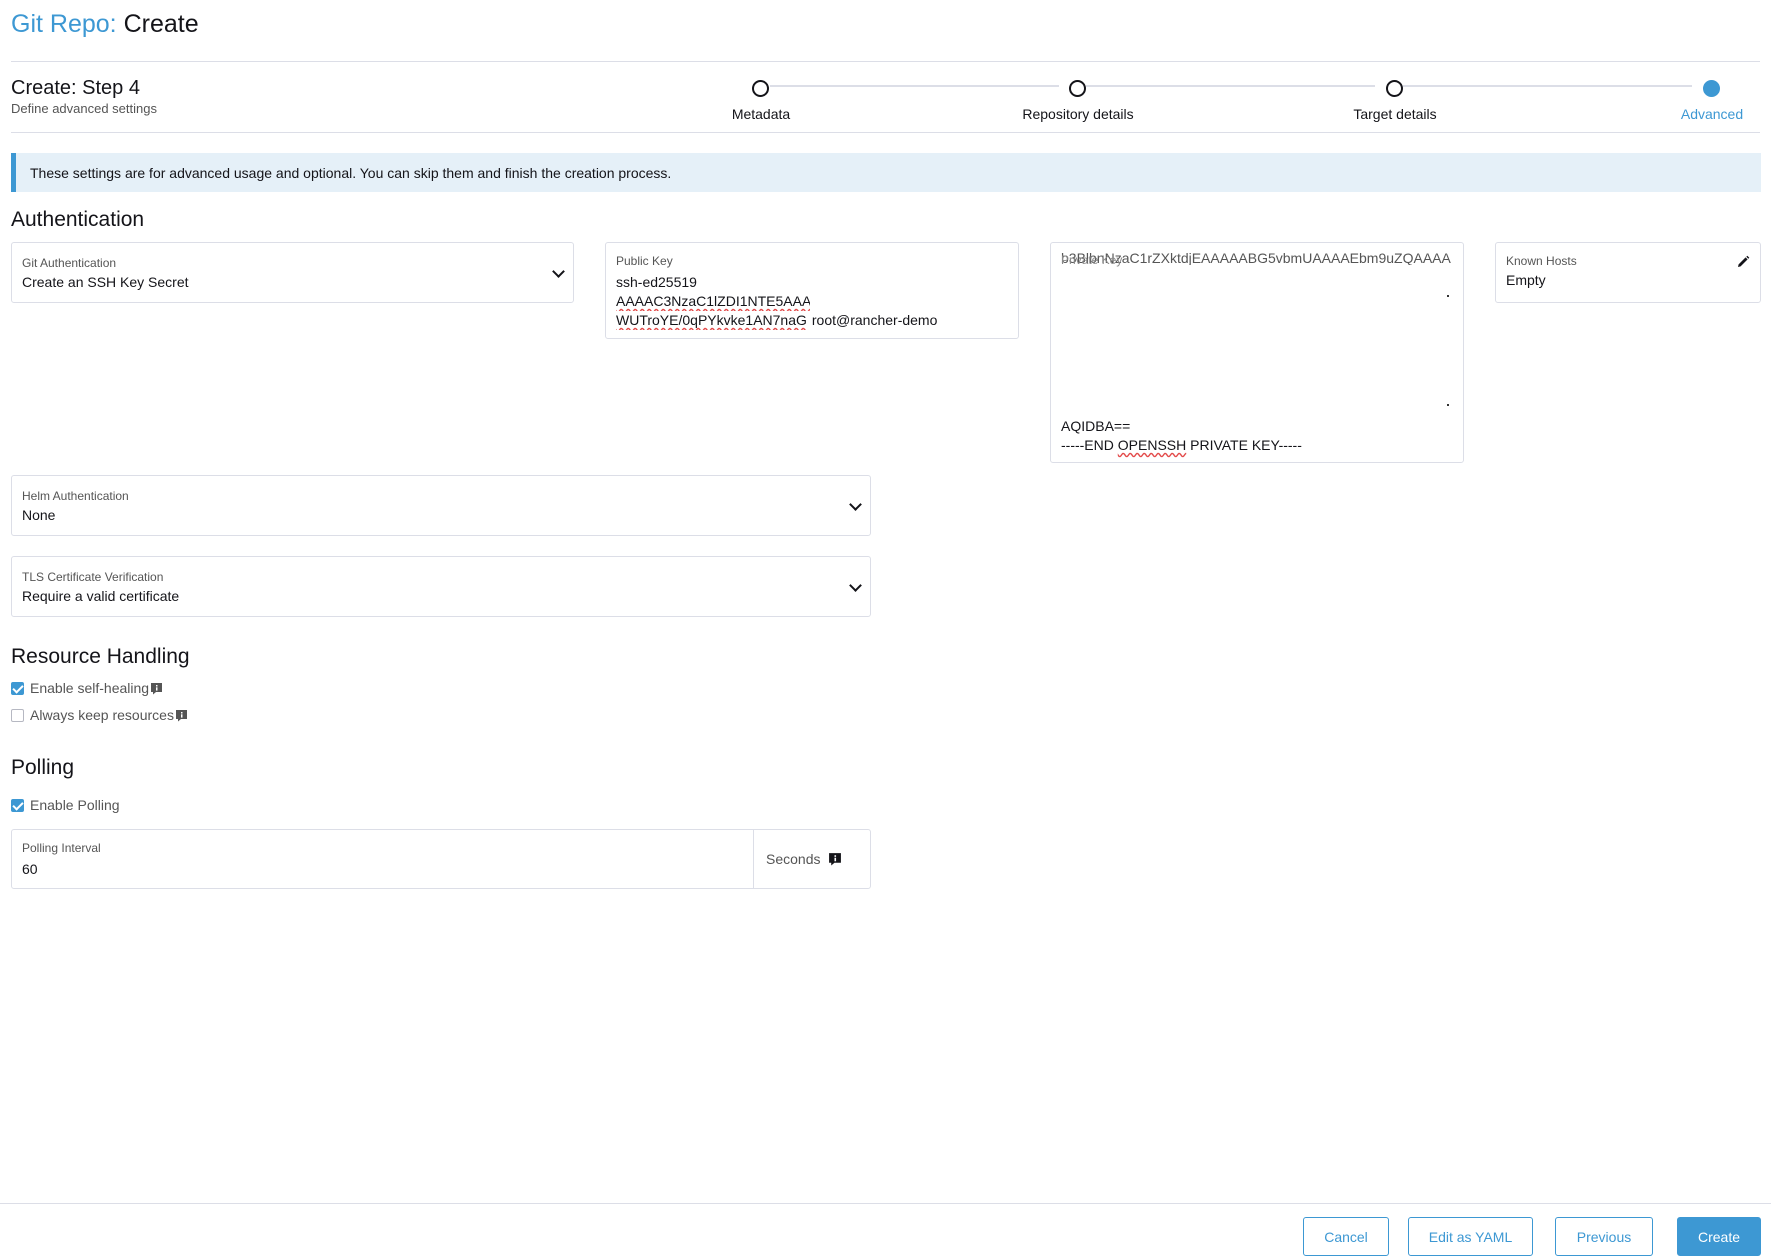  Describe the element at coordinates (885, 132) in the screenshot. I see `stepper-divider` at that location.